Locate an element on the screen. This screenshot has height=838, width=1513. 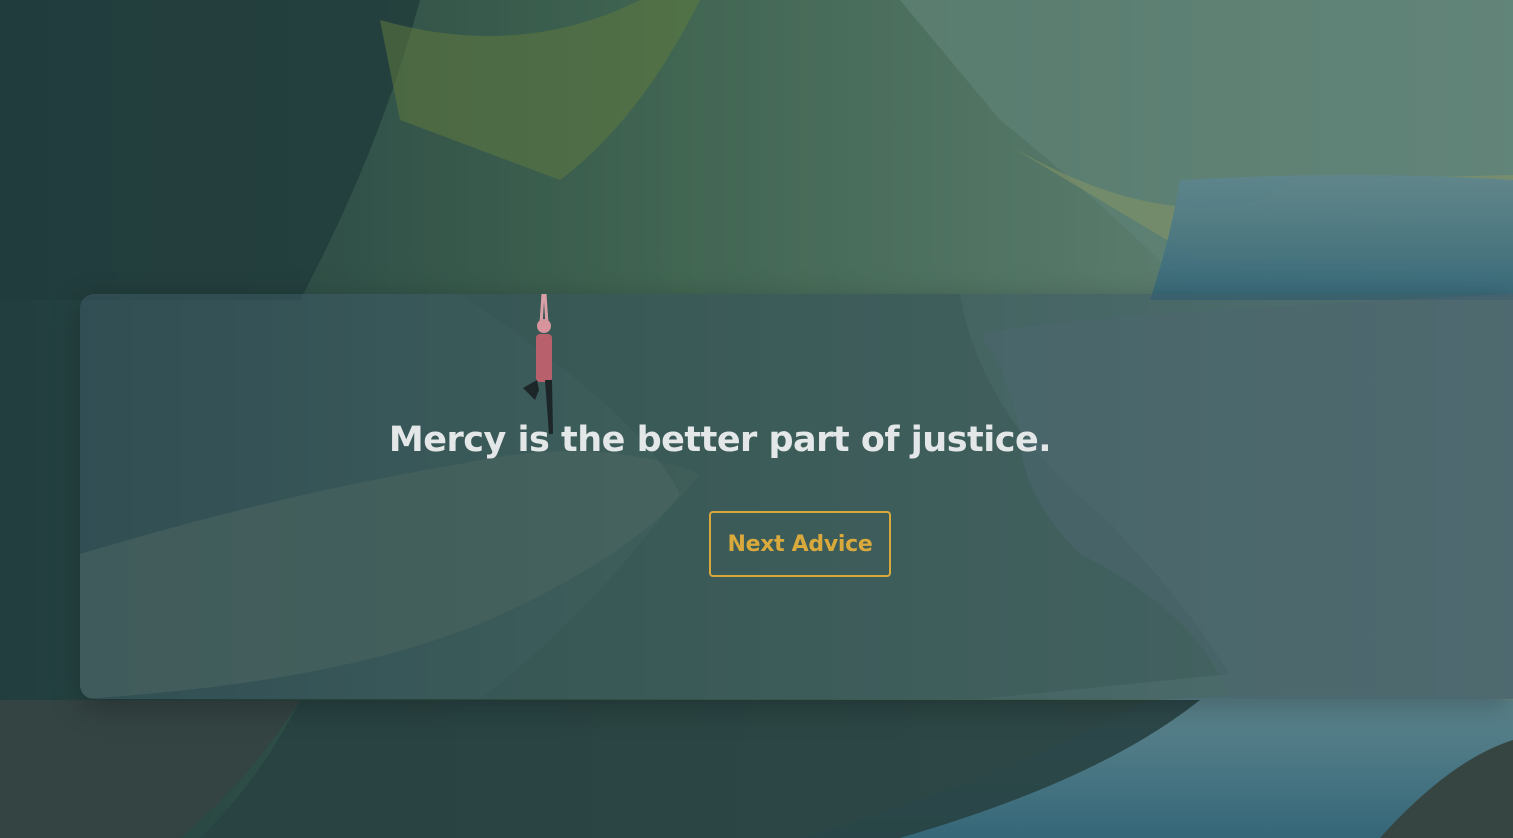
next-advice-button: Next Advice is located at coordinates (800, 544).